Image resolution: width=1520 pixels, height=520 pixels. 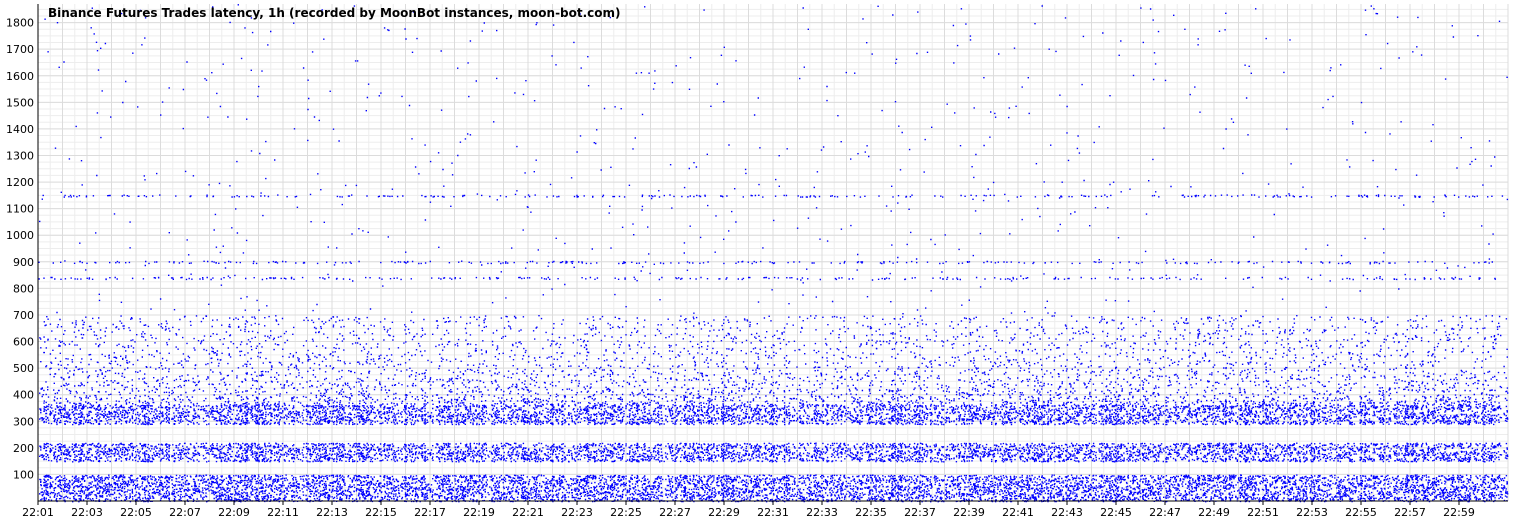 What do you see at coordinates (136, 512) in the screenshot?
I see `x-tick-label: 22:05` at bounding box center [136, 512].